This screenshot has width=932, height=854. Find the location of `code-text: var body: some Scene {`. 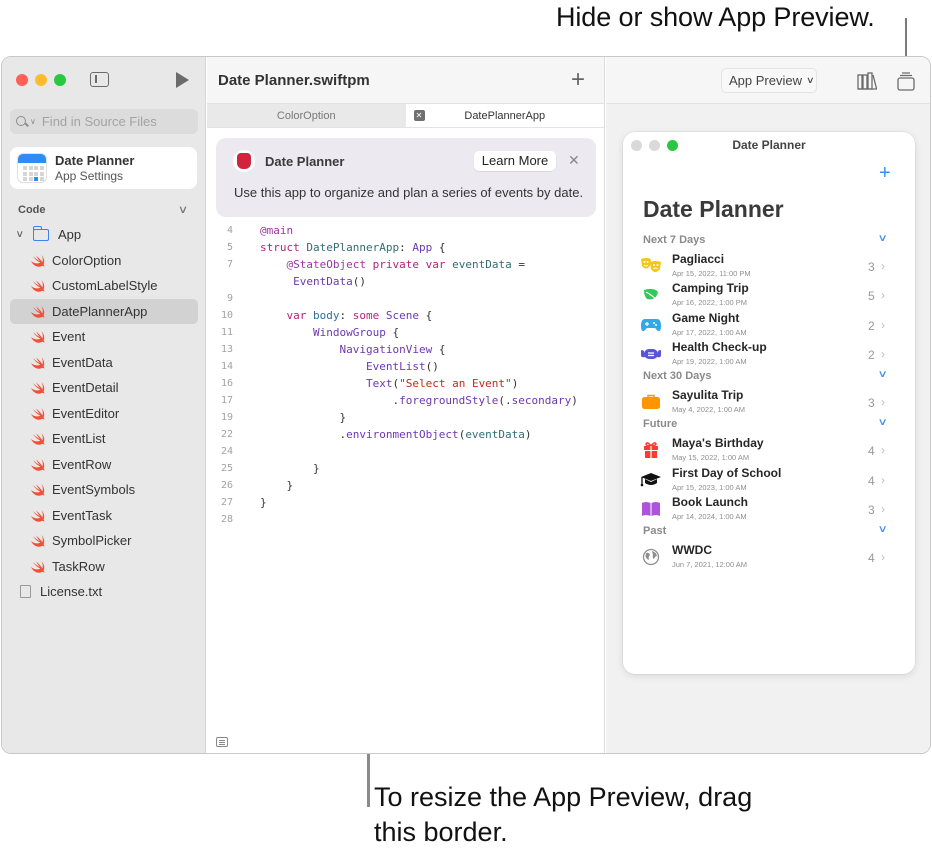

code-text: var body: some Scene { is located at coordinates (359, 315).